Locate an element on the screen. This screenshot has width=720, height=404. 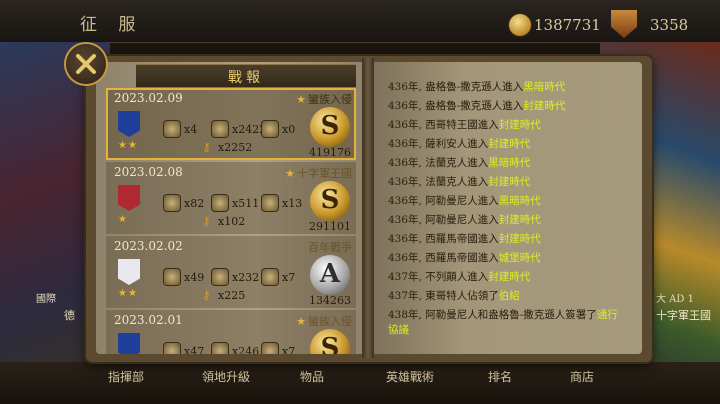
unit-count: x47 is located at coordinates (194, 349).